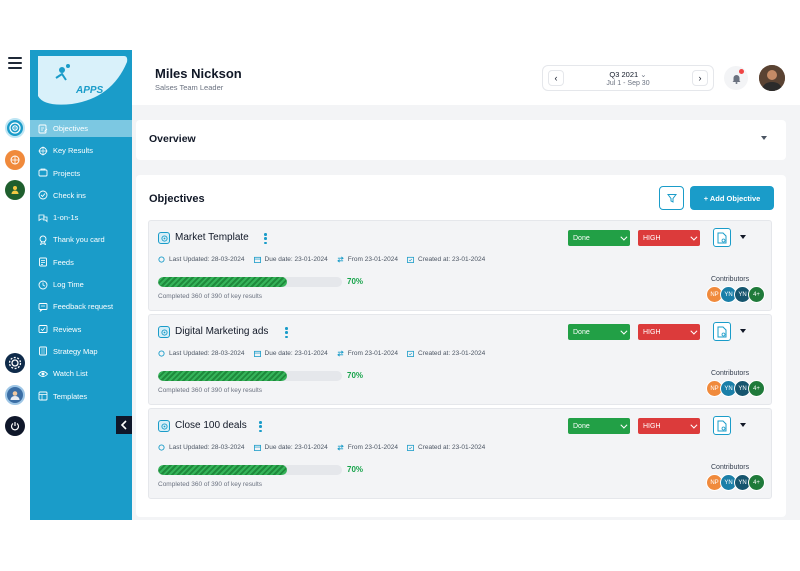  What do you see at coordinates (628, 74) in the screenshot?
I see `quarter-title: Q3 2021 ⌄` at bounding box center [628, 74].